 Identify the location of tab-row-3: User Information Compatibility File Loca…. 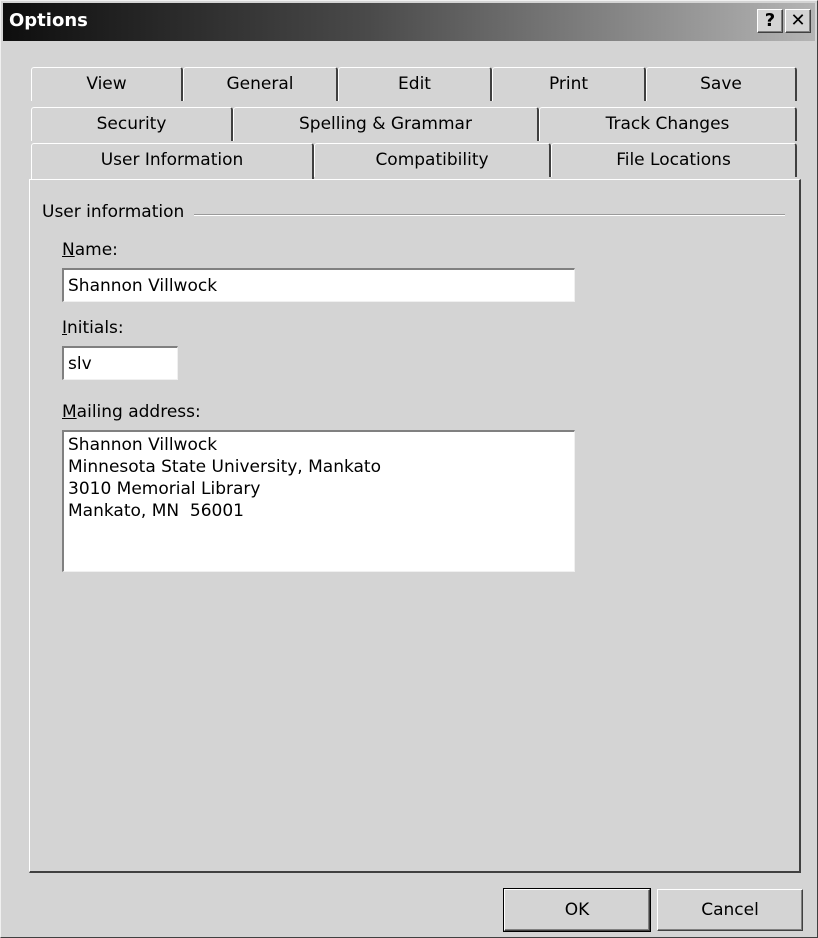
(414, 161).